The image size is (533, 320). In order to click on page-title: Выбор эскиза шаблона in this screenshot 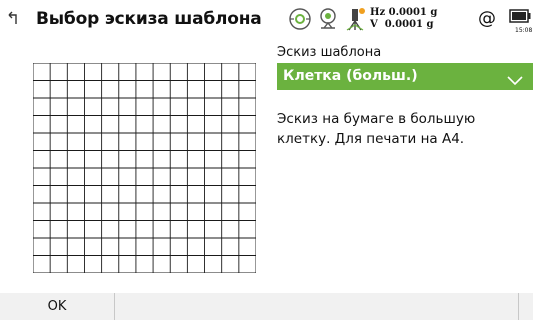, I will do `click(149, 19)`.